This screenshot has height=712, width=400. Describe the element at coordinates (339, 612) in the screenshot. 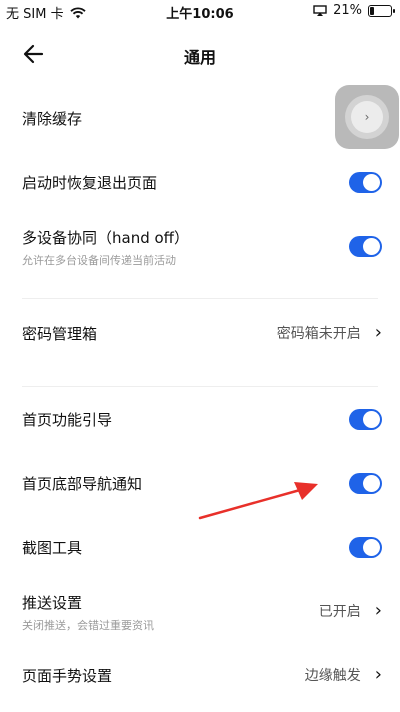

I see `push-settings-value: 已开启` at that location.